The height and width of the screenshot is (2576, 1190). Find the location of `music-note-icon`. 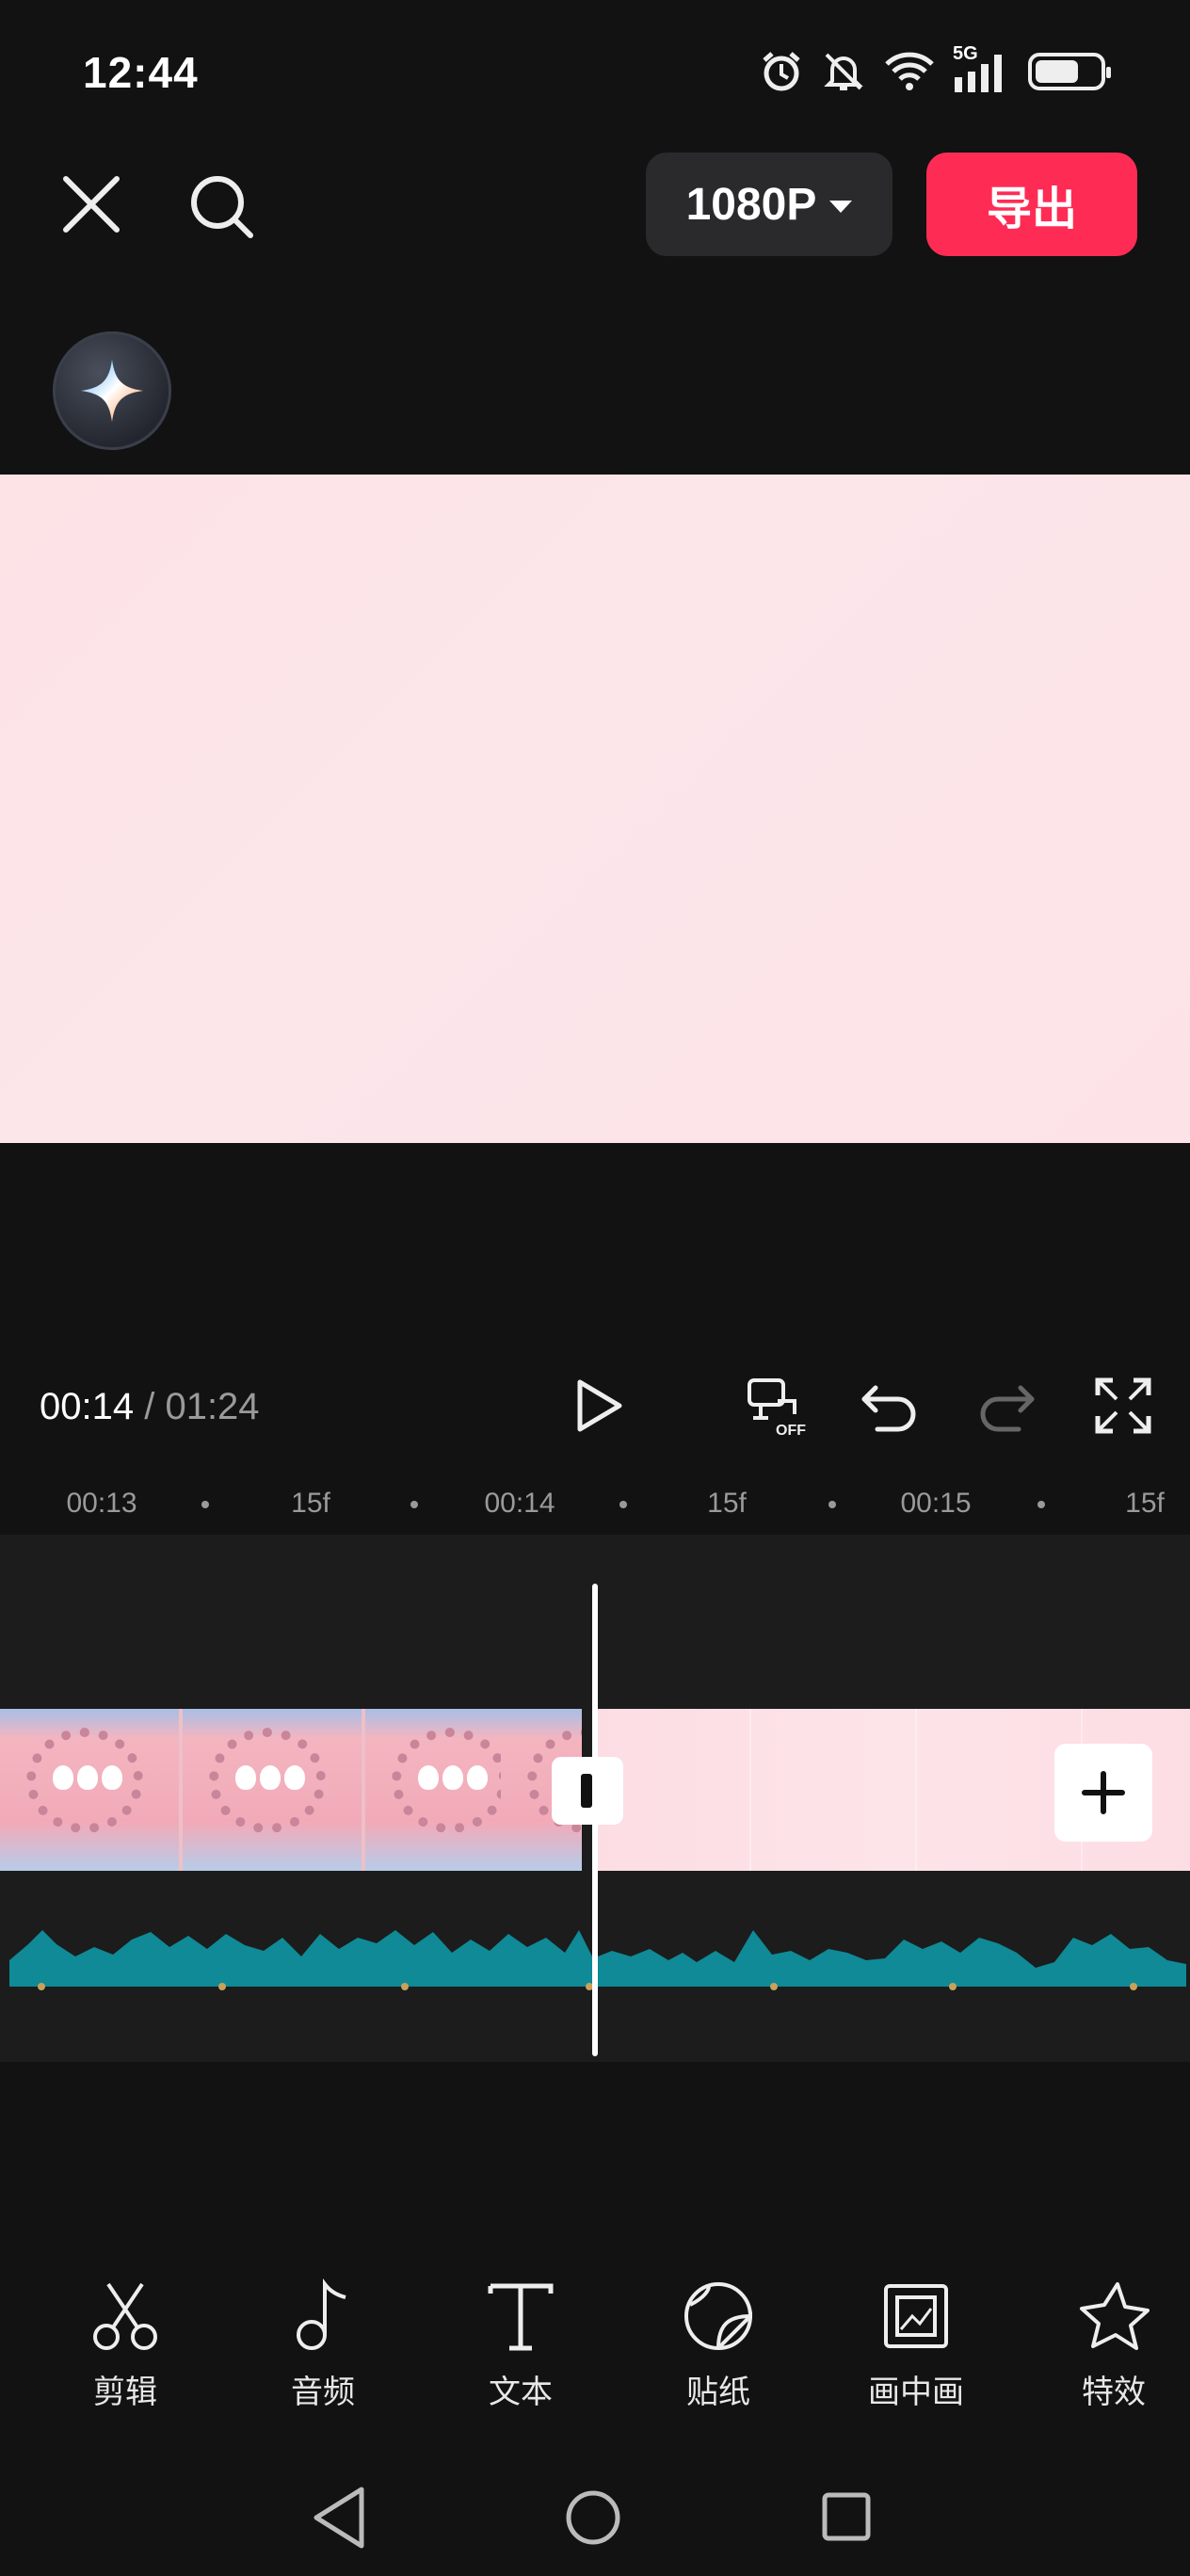

music-note-icon is located at coordinates (322, 2314).